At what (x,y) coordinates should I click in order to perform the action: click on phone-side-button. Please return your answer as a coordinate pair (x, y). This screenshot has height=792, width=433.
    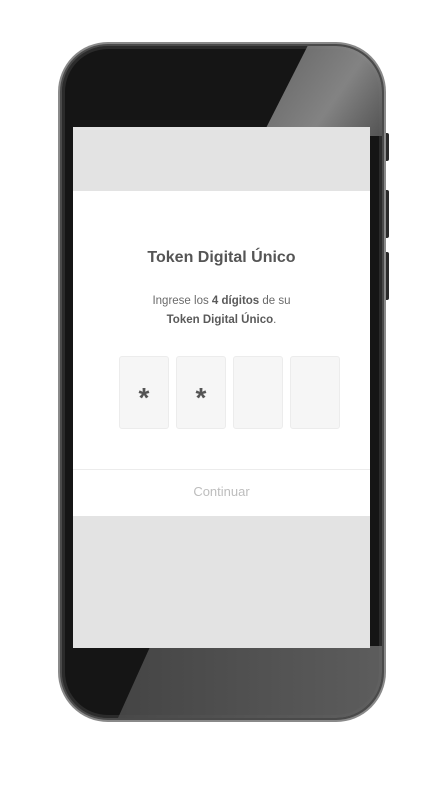
    Looking at the image, I should click on (386, 147).